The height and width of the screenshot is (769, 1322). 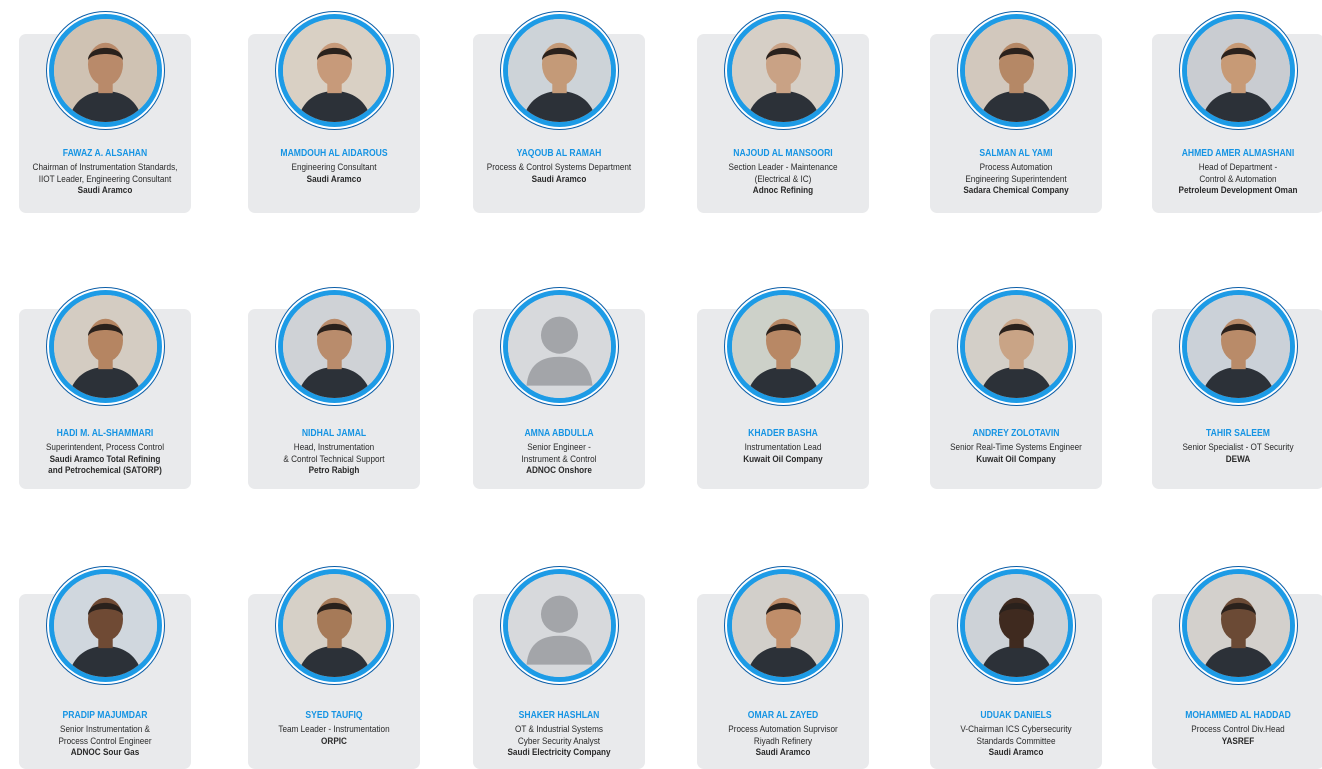 I want to click on speaker-name: SALMAN AL YAMI, so click(x=1016, y=153).